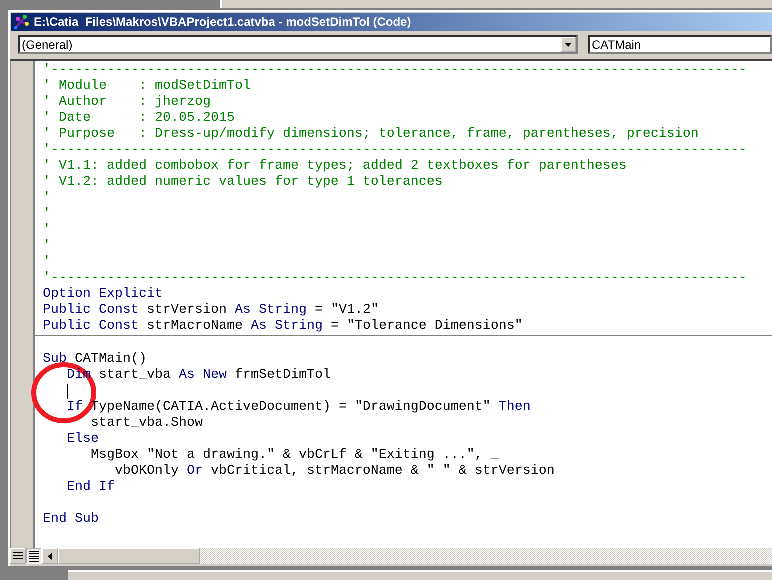 This screenshot has width=772, height=580. Describe the element at coordinates (22, 22) in the screenshot. I see `app-icon` at that location.